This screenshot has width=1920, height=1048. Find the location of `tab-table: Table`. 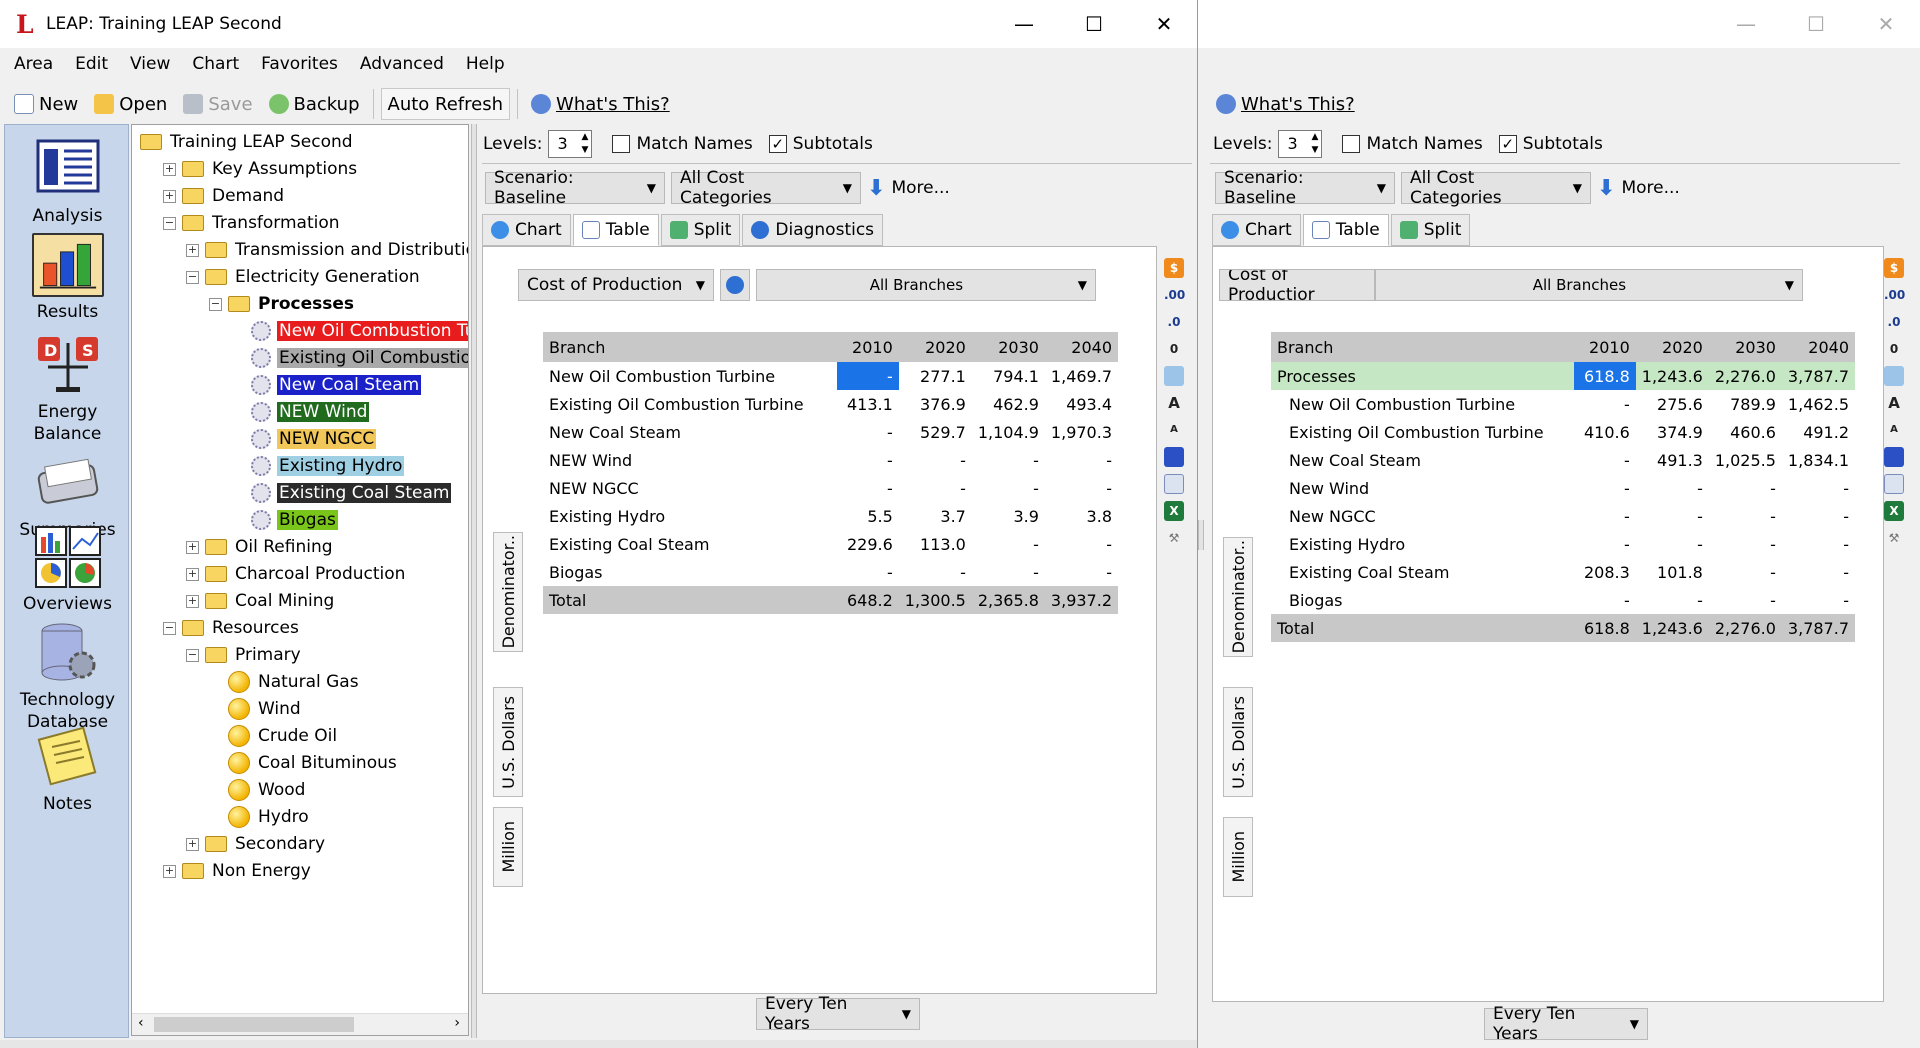

tab-table: Table is located at coordinates (1345, 230).